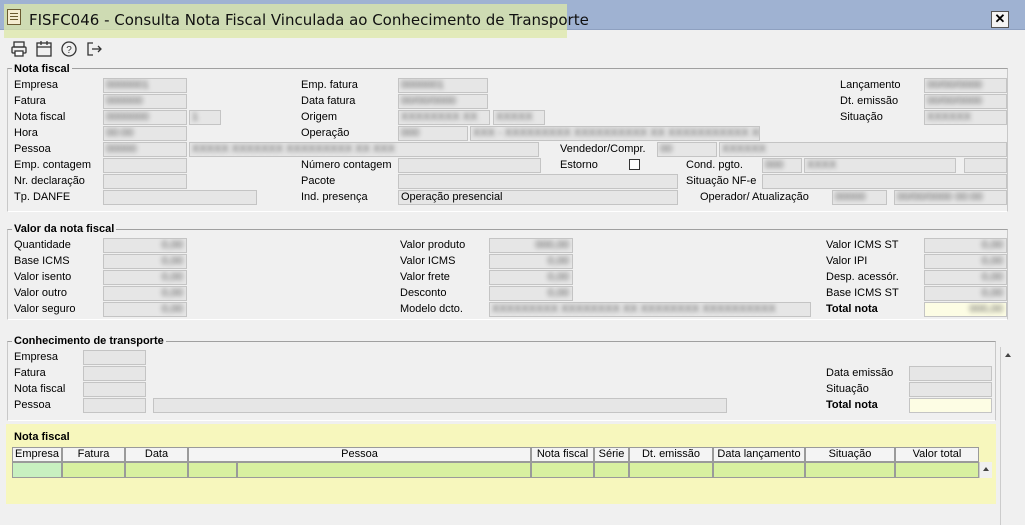  I want to click on col-header-serie: Série, so click(611, 454).